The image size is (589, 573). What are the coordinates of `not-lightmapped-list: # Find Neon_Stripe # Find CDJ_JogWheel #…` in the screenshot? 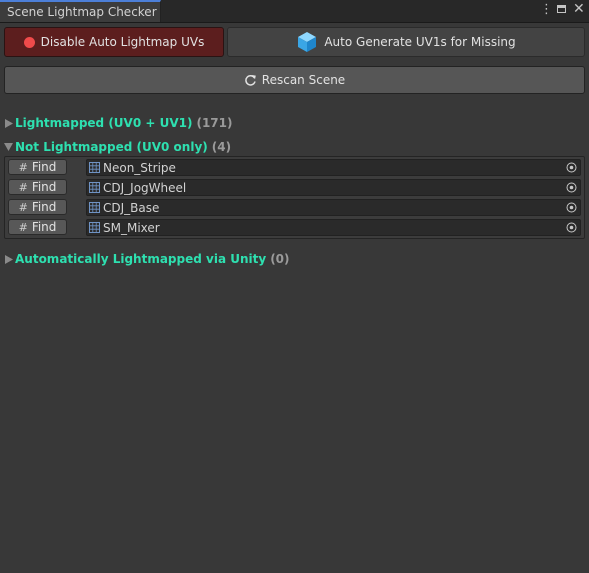 It's located at (294, 197).